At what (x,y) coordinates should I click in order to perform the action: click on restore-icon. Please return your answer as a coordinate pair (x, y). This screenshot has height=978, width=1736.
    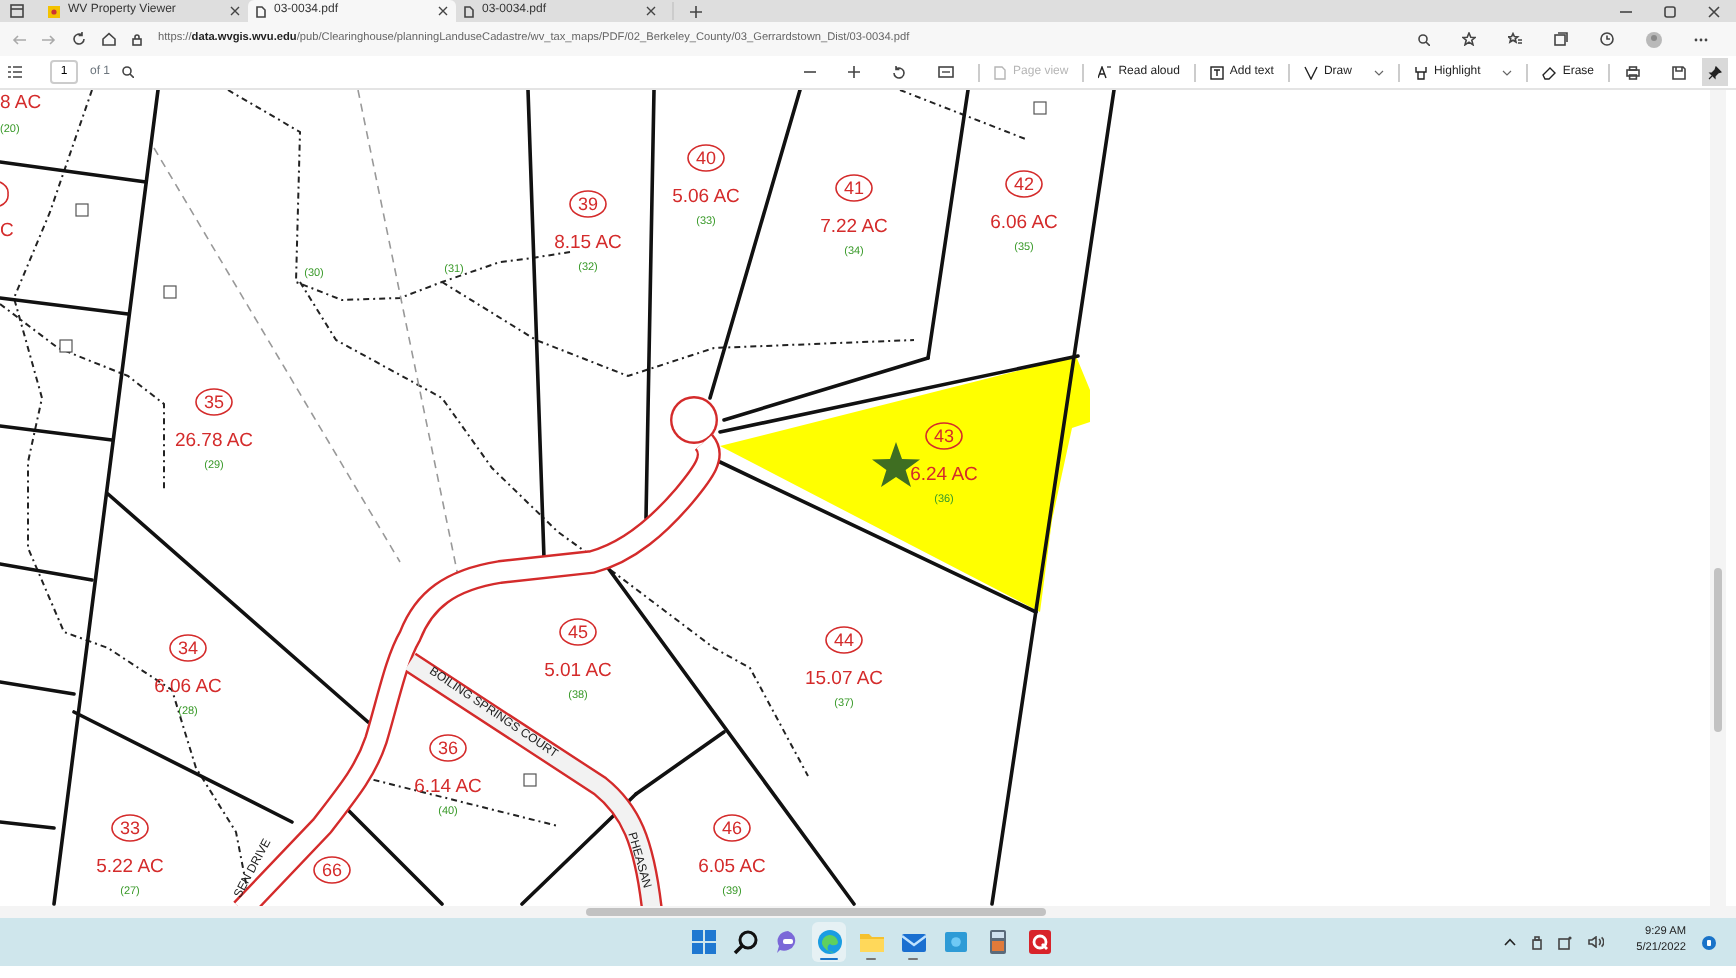
    Looking at the image, I should click on (1670, 11).